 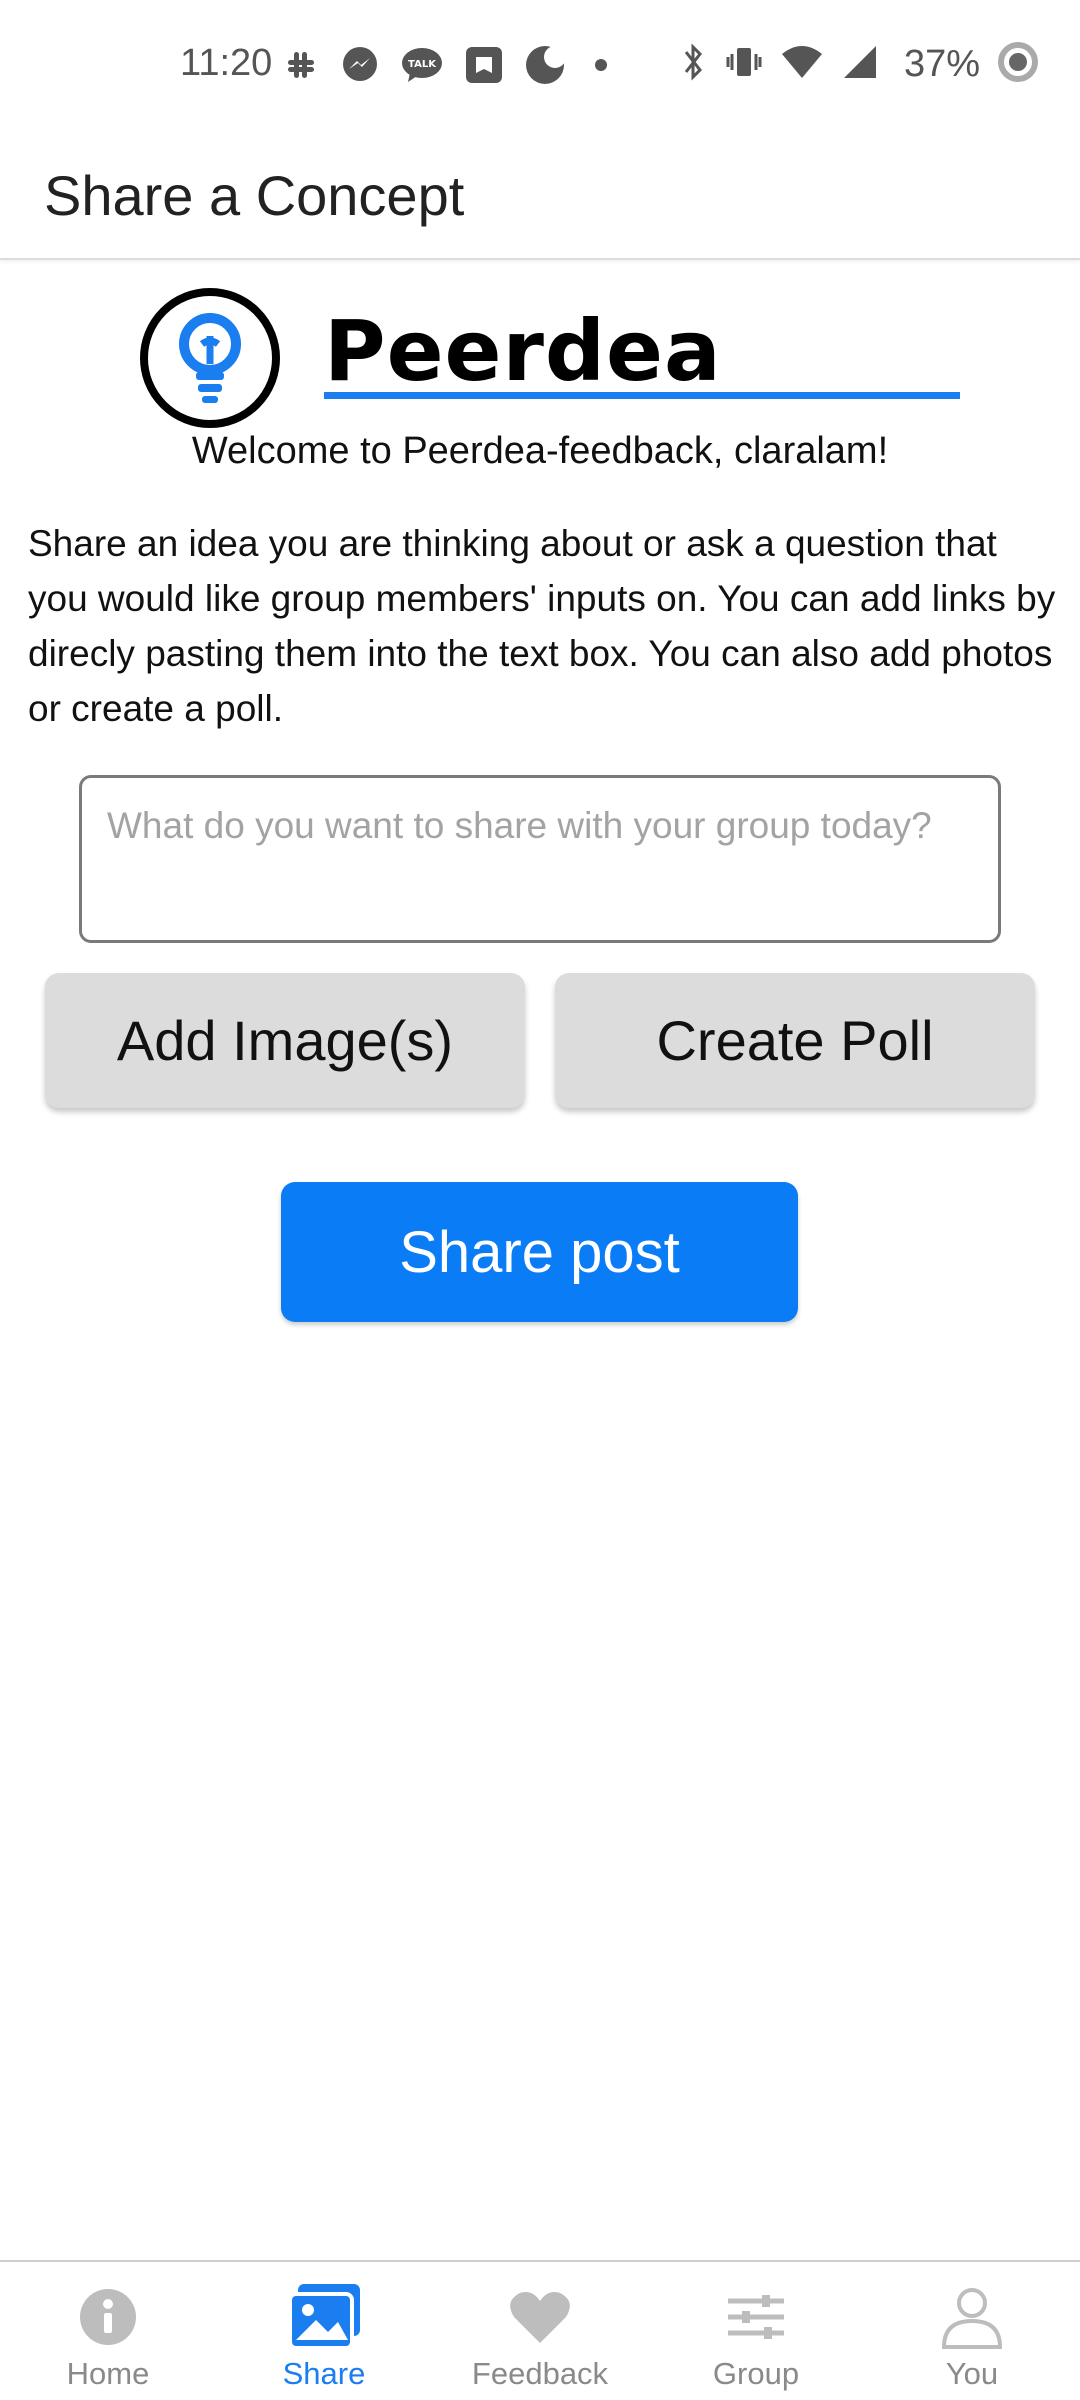 I want to click on page-title: Share a Concept, so click(x=254, y=195).